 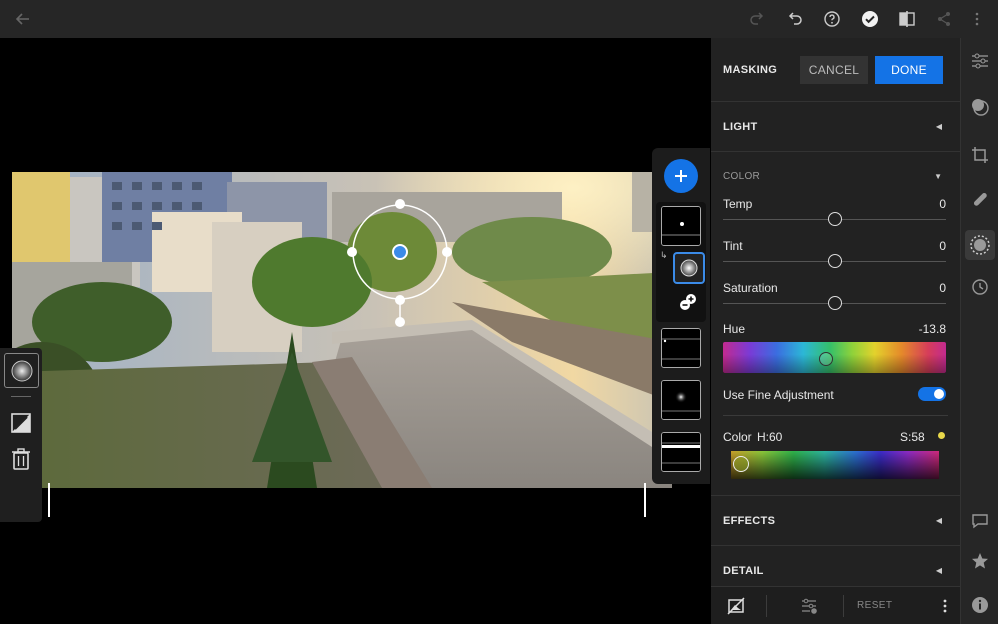 What do you see at coordinates (980, 245) in the screenshot?
I see `masking-tool-icon` at bounding box center [980, 245].